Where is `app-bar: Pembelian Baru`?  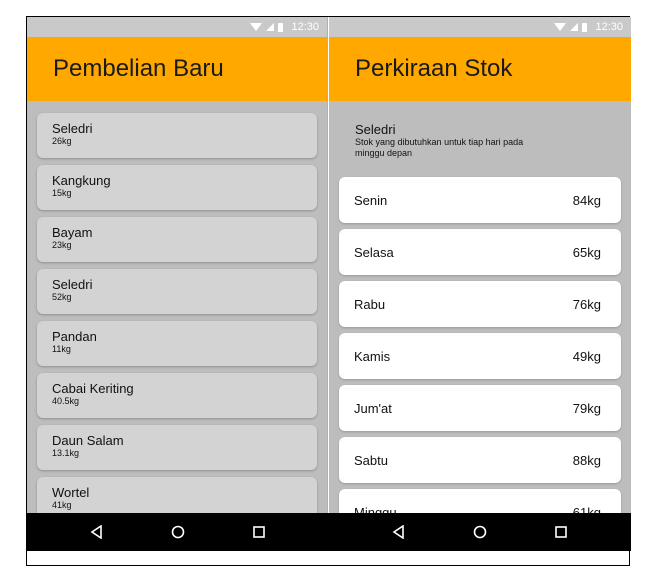 app-bar: Pembelian Baru is located at coordinates (177, 69).